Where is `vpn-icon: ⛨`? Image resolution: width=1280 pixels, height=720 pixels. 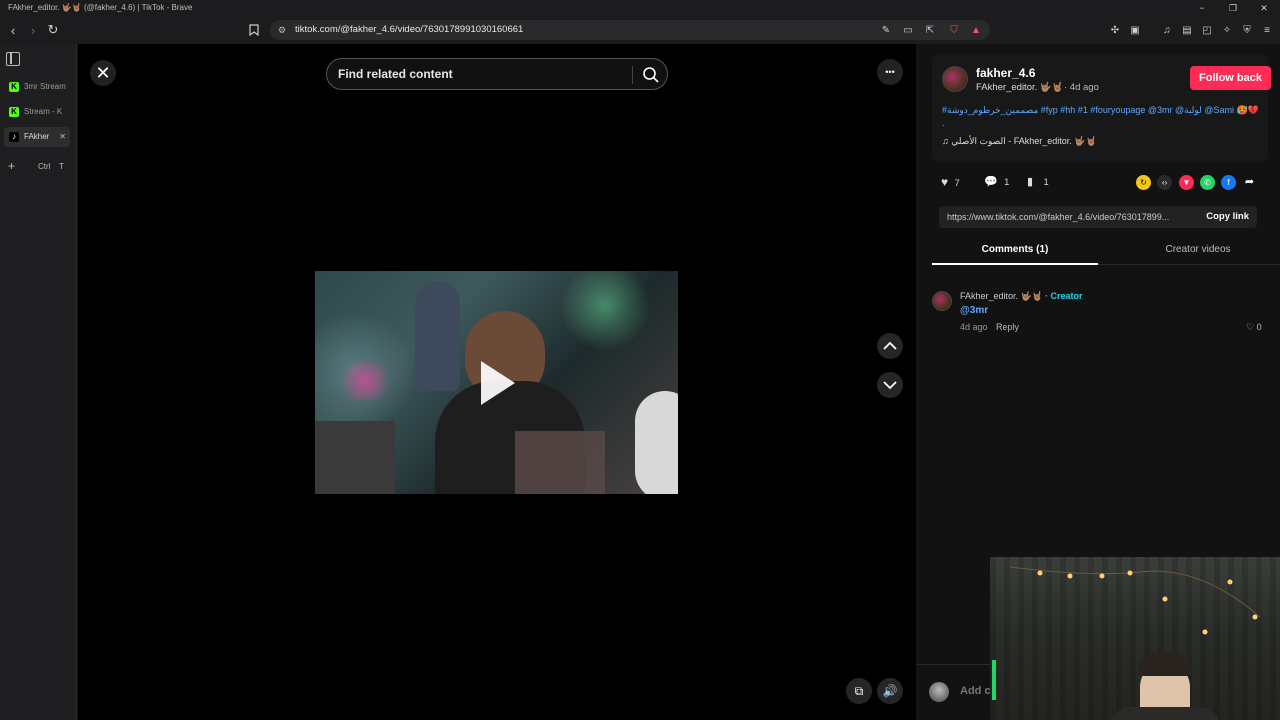 vpn-icon: ⛨ is located at coordinates (1247, 30).